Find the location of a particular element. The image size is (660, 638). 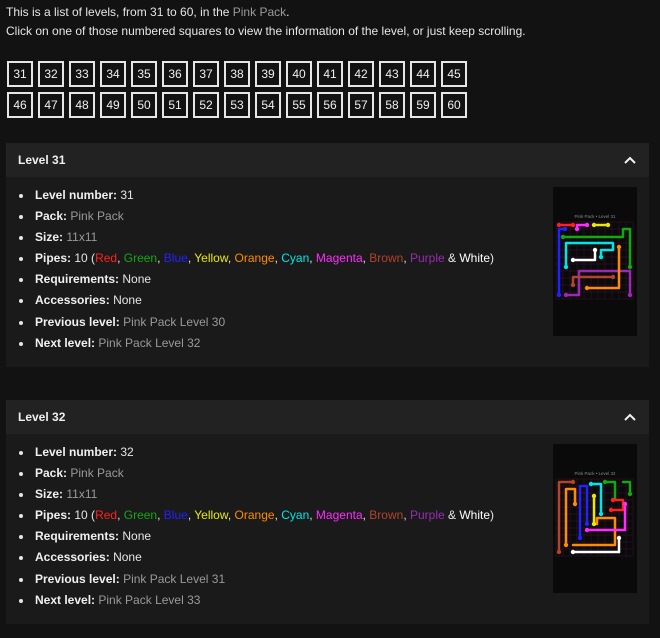

pipe-blue: Blue is located at coordinates (175, 515).